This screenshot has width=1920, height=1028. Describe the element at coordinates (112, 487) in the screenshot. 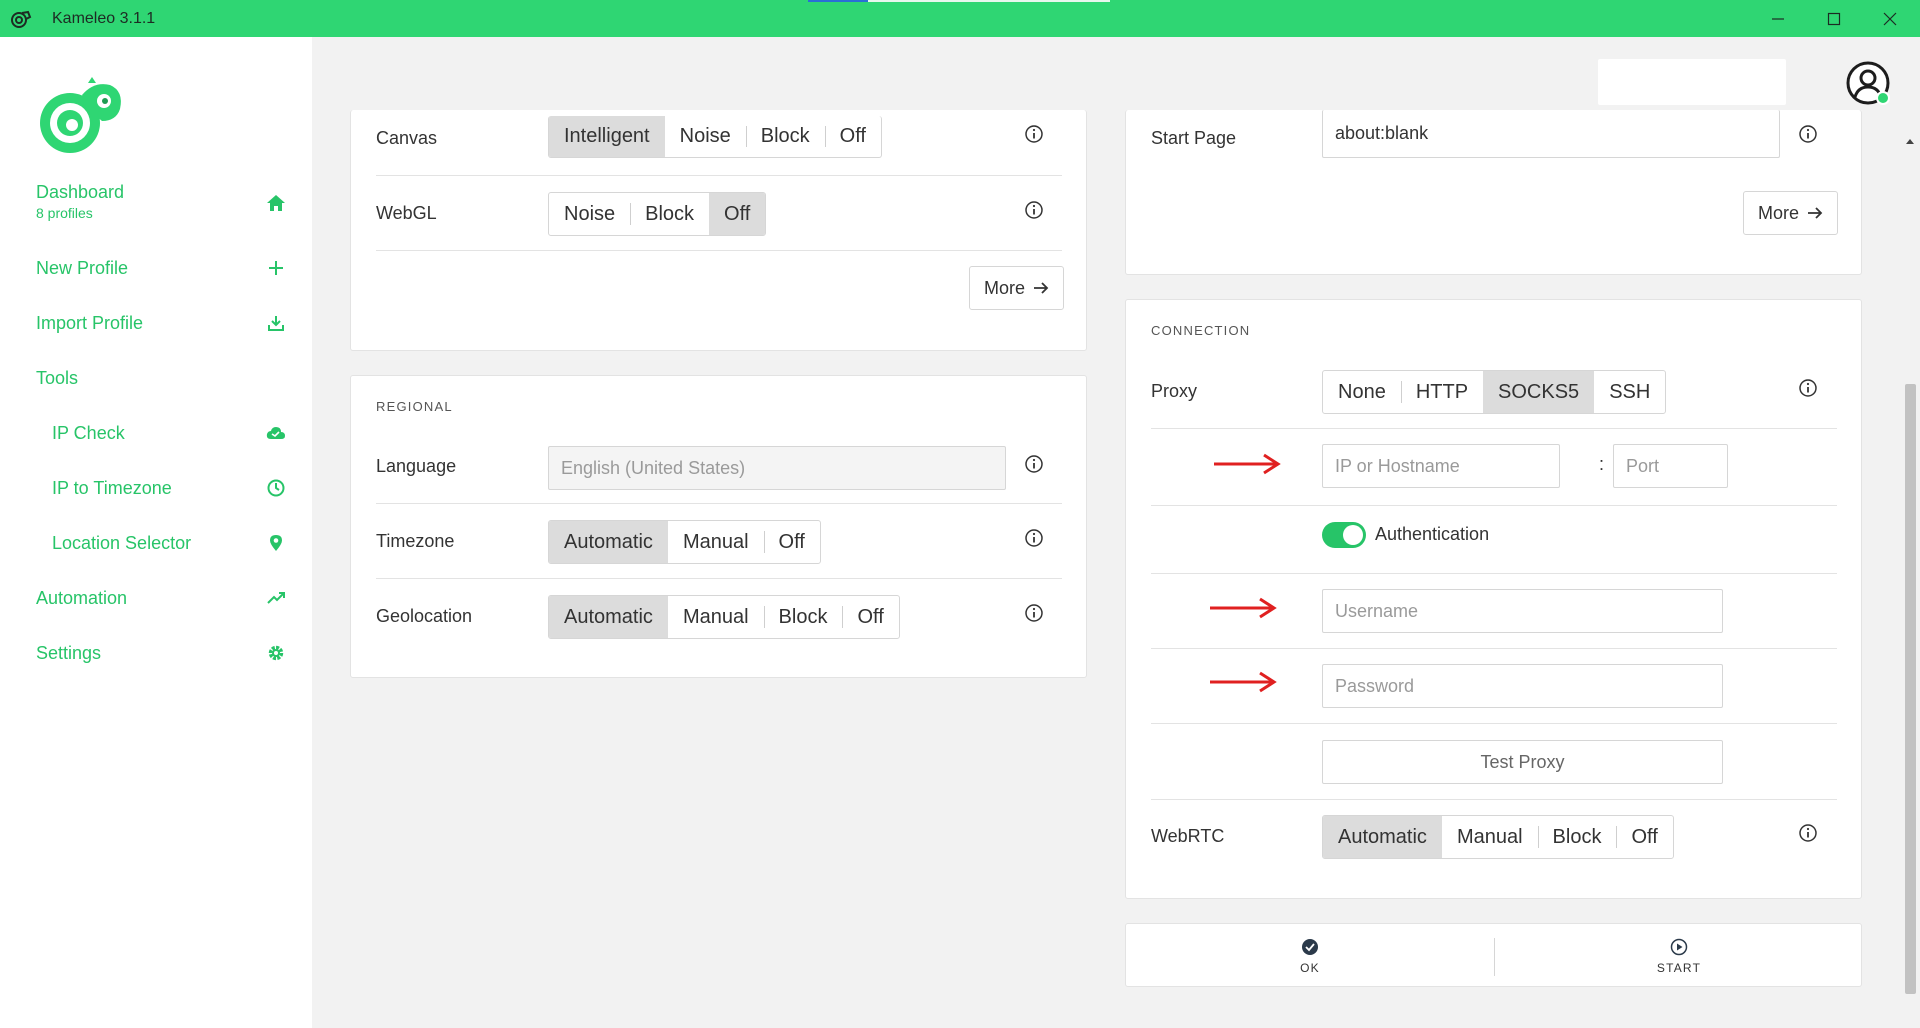

I see `sidebar-item-label: IP to Timezone` at that location.